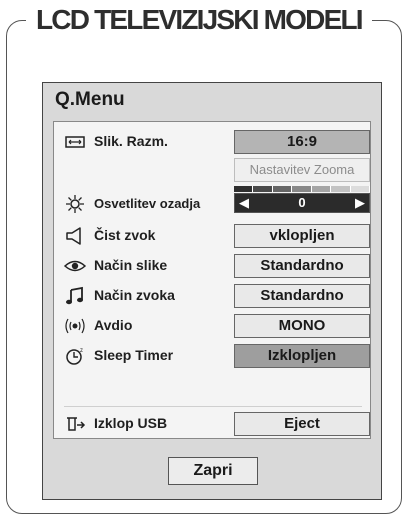 The width and height of the screenshot is (410, 522). Describe the element at coordinates (131, 141) in the screenshot. I see `menu-item-label: Slik. Razm.` at that location.